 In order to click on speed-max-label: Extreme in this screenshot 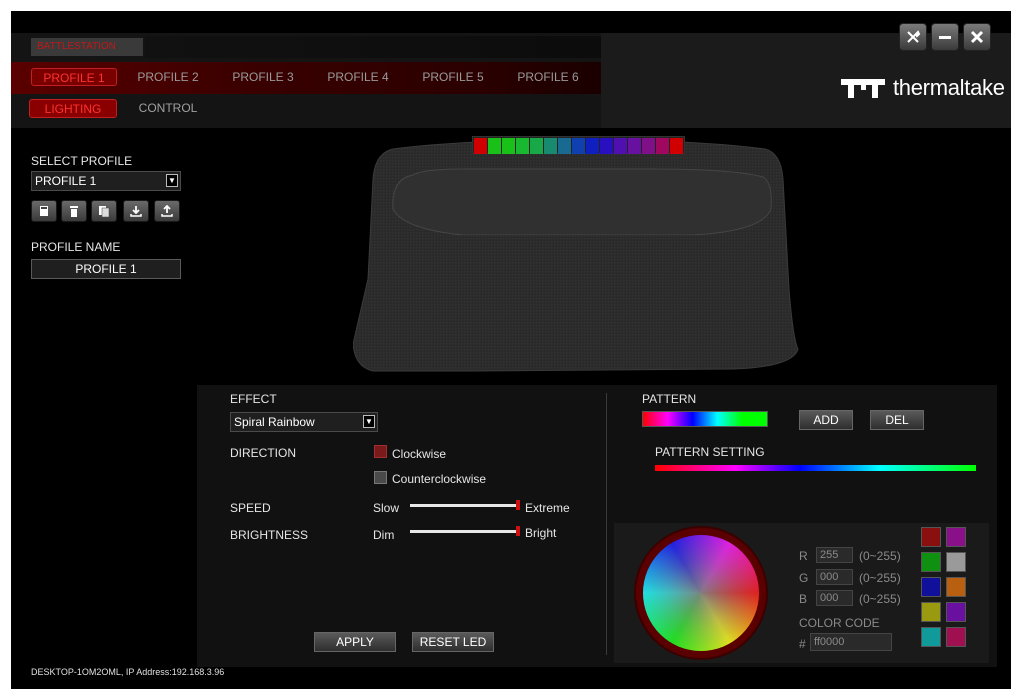, I will do `click(547, 508)`.